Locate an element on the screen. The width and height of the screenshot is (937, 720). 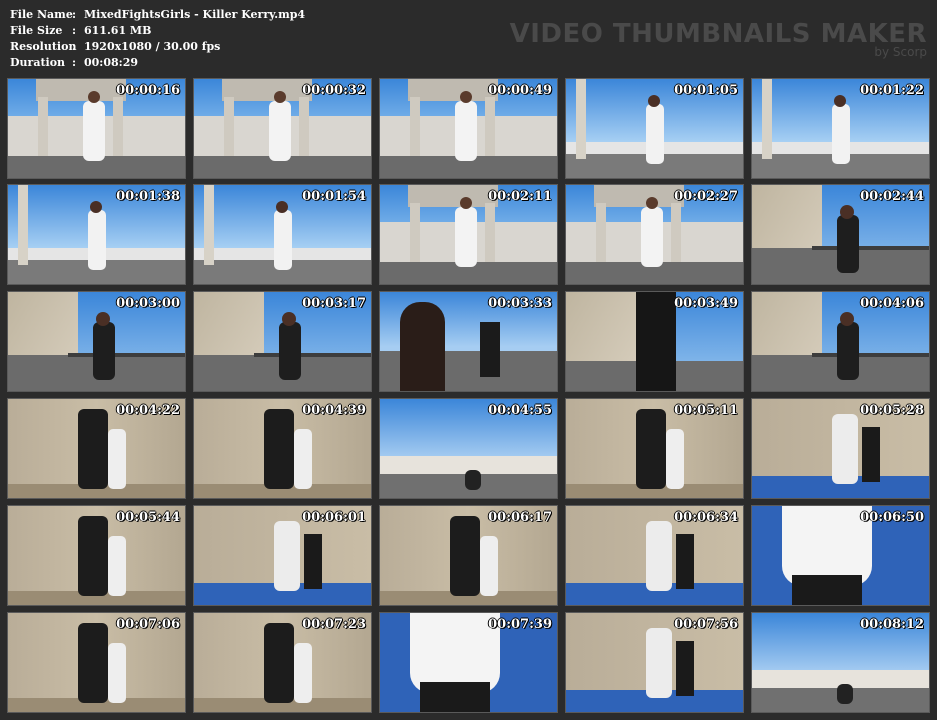
thumbnail-timestamp: 00:01:05 is located at coordinates (706, 90).